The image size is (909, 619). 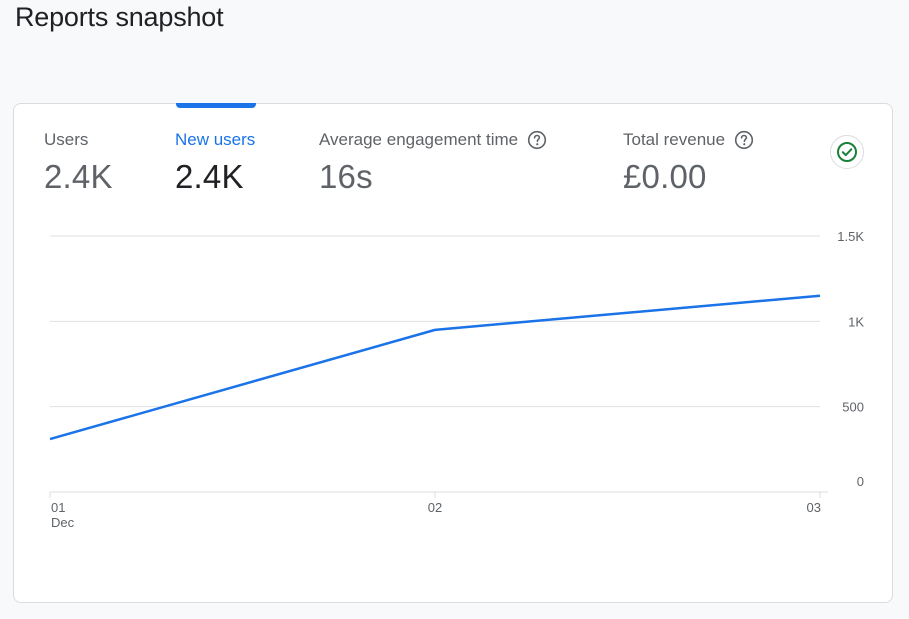 What do you see at coordinates (853, 407) in the screenshot?
I see `y-tick-label: 500` at bounding box center [853, 407].